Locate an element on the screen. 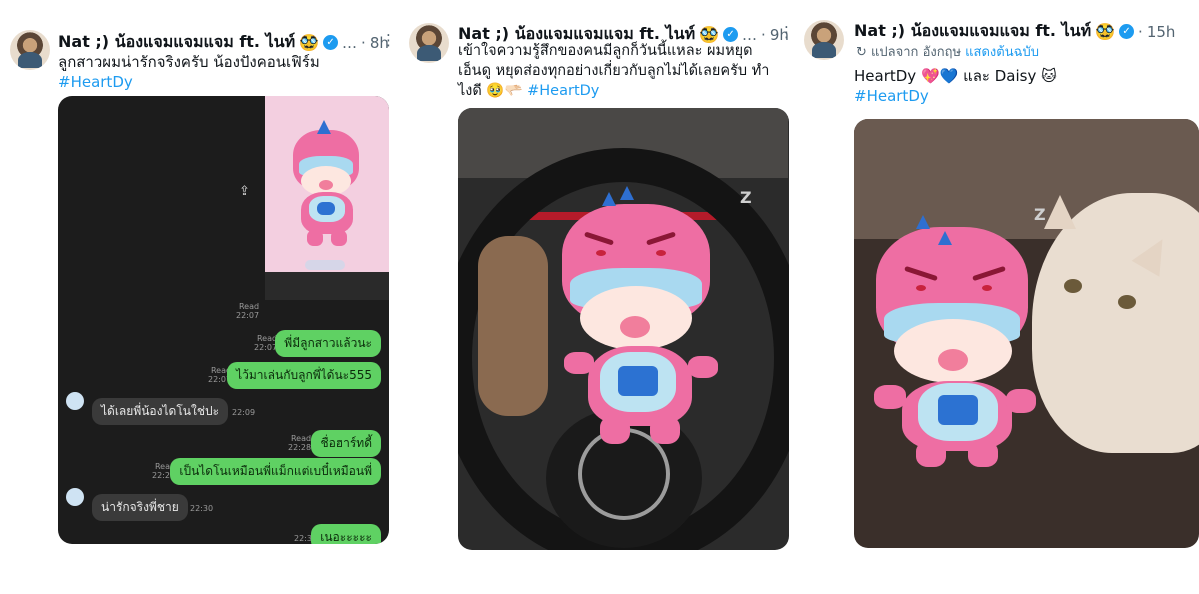 Image resolution: width=1199 pixels, height=594 pixels. preview-button is located at coordinates (325, 265).